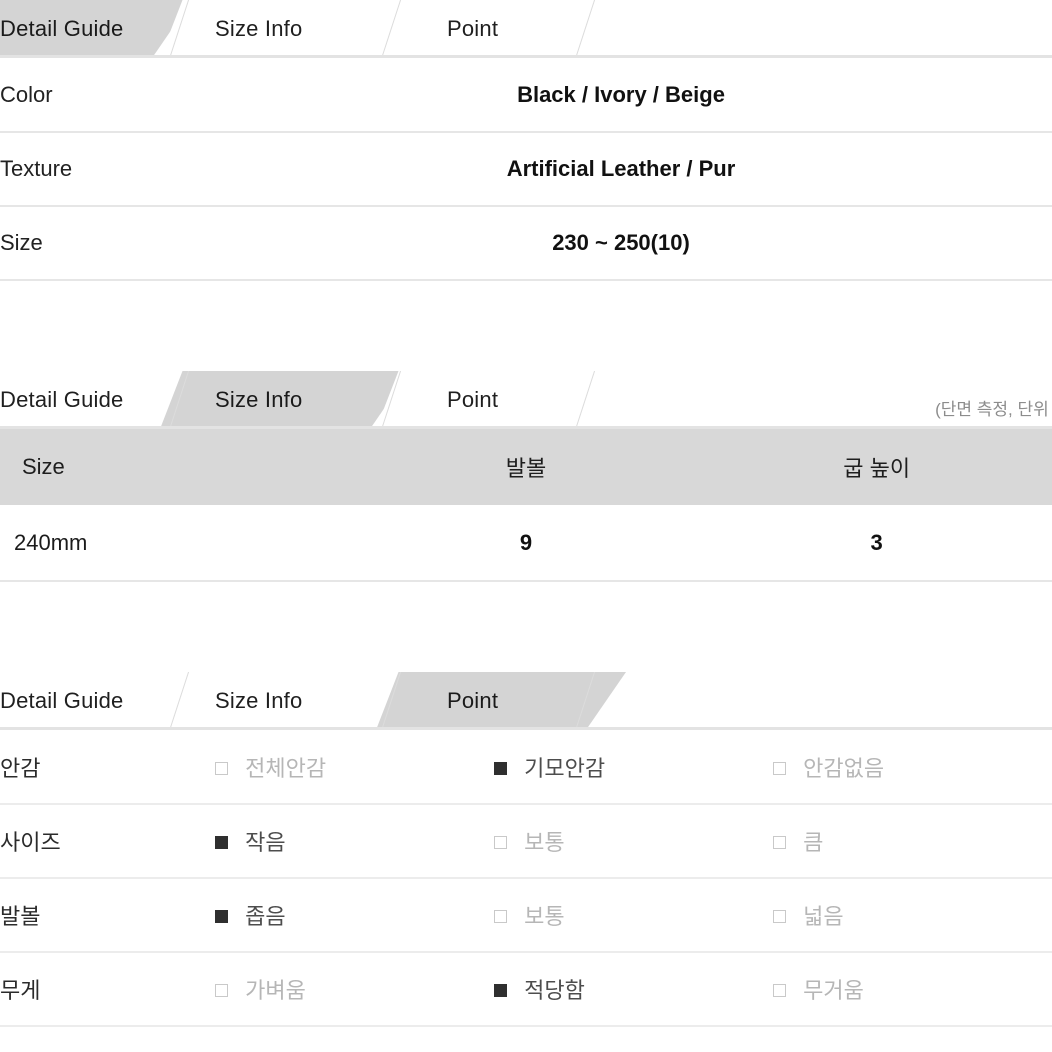 Image resolution: width=1052 pixels, height=1052 pixels. I want to click on point-option-label: 가벼움, so click(275, 990).